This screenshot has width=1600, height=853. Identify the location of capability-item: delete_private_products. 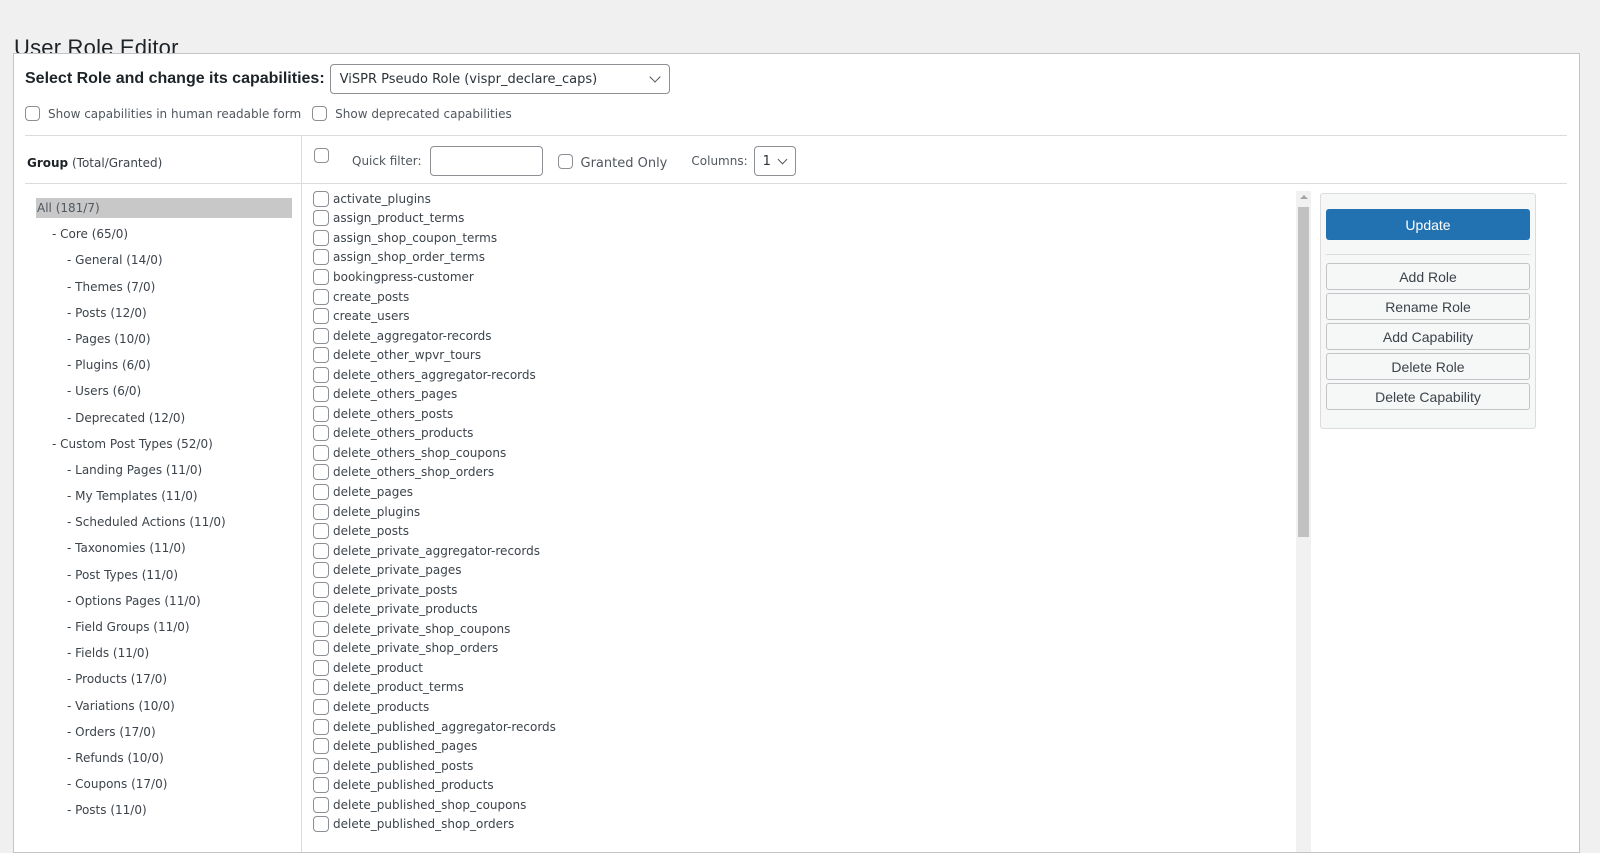
(803, 609).